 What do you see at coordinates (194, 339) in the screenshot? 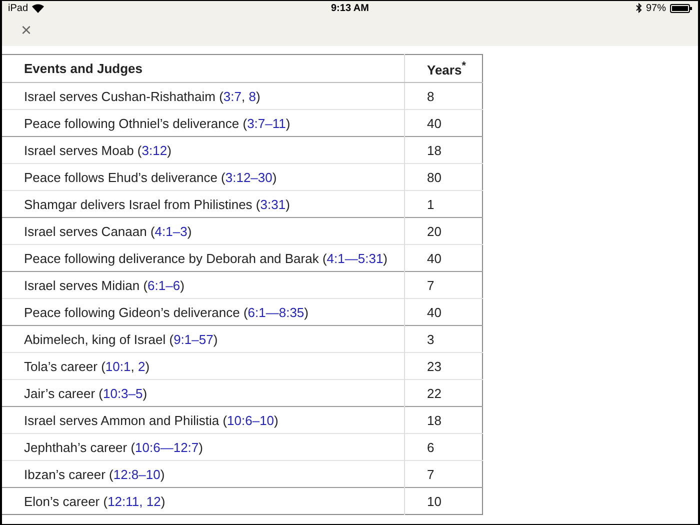
I see `verse-link: 9:1–57` at bounding box center [194, 339].